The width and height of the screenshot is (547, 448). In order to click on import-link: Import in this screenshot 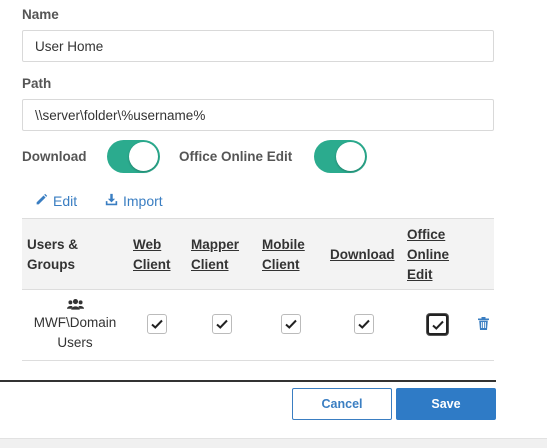, I will do `click(134, 201)`.